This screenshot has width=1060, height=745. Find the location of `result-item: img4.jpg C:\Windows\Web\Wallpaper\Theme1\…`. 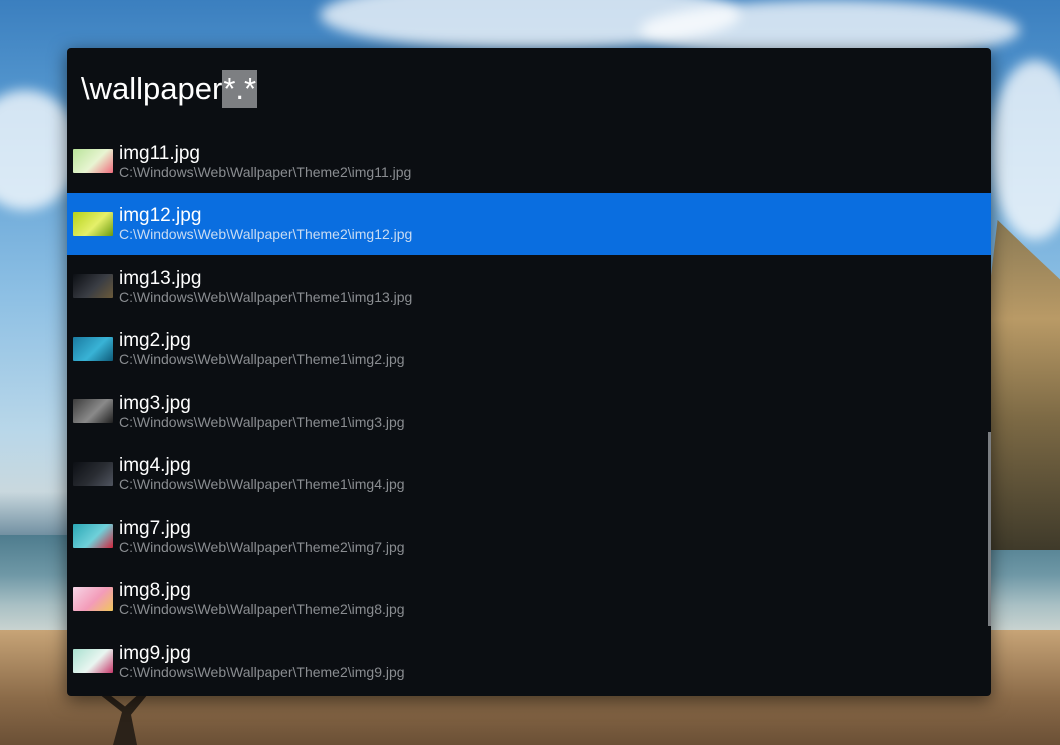

result-item: img4.jpg C:\Windows\Web\Wallpaper\Theme1\… is located at coordinates (529, 474).